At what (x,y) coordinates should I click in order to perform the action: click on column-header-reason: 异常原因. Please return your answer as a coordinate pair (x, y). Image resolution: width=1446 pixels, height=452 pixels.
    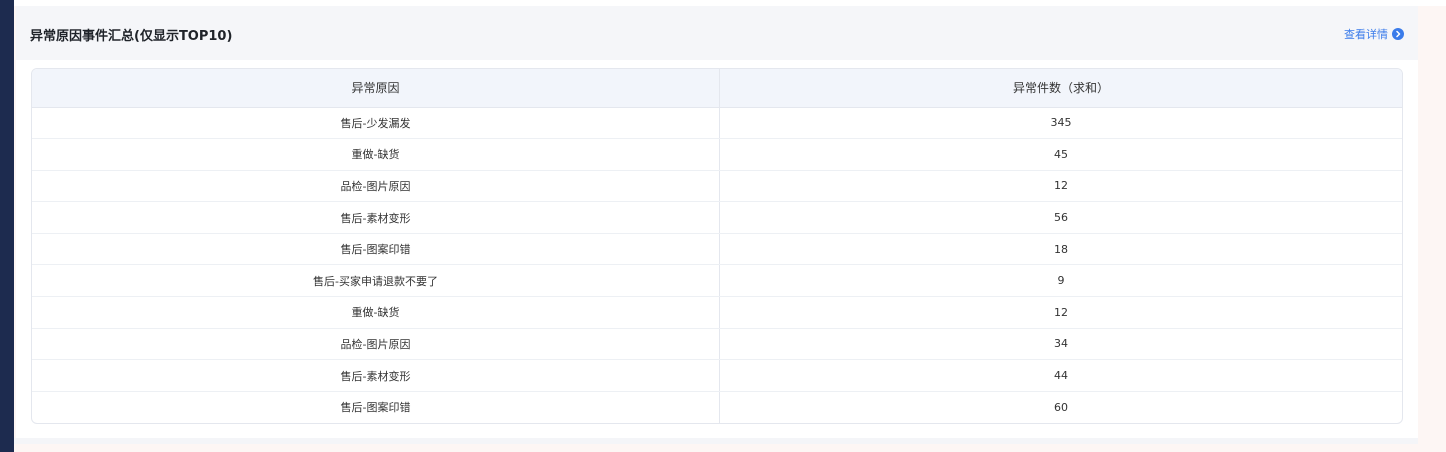
    Looking at the image, I should click on (376, 88).